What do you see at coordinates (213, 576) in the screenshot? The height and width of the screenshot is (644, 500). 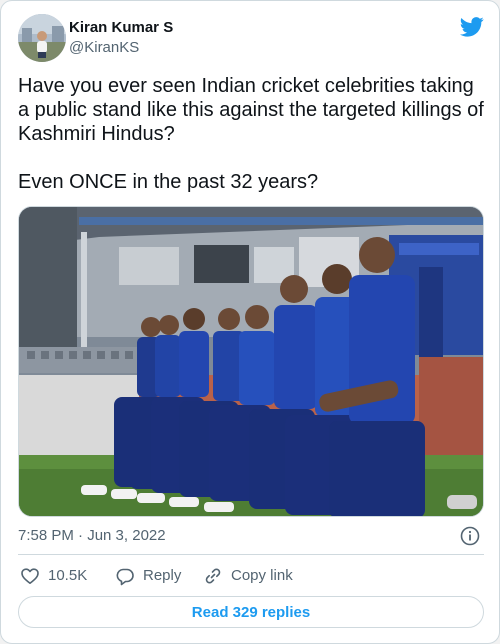 I see `link-icon` at bounding box center [213, 576].